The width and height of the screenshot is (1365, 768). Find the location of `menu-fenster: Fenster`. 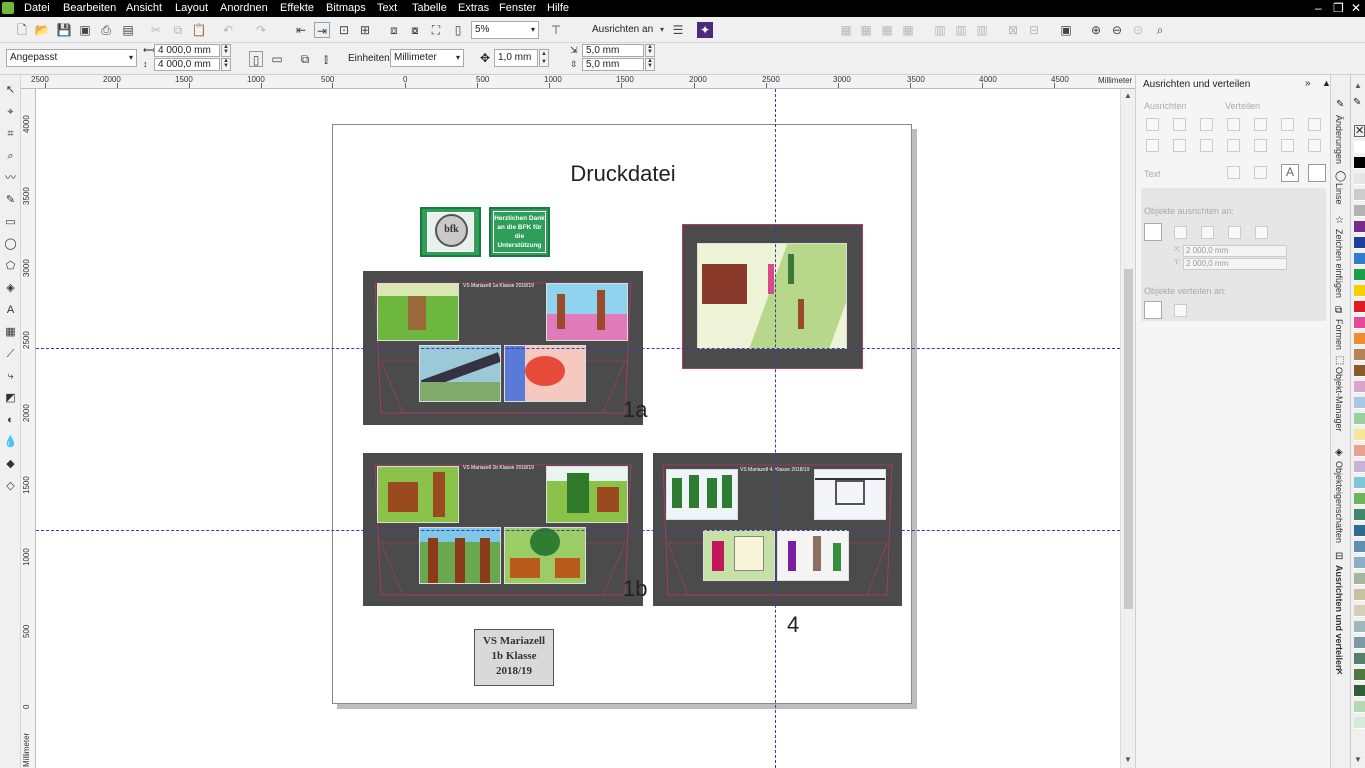

menu-fenster: Fenster is located at coordinates (517, 8).